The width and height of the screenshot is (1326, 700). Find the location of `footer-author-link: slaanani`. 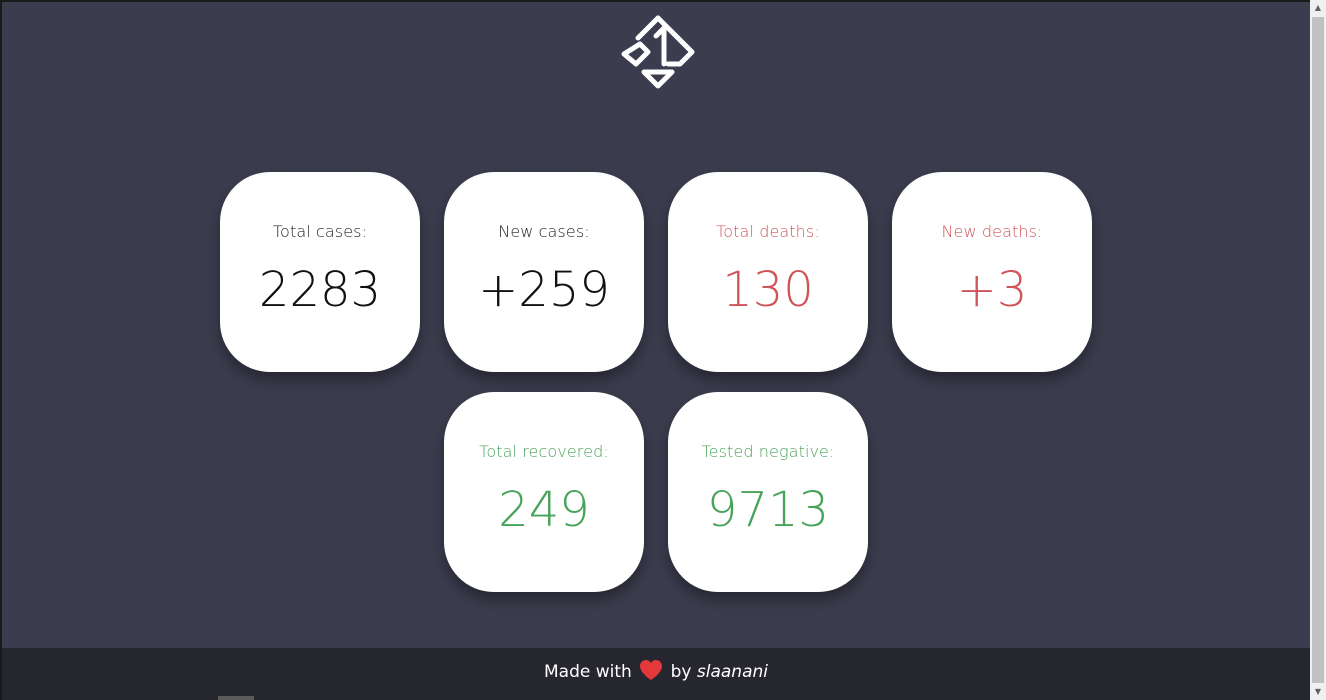

footer-author-link: slaanani is located at coordinates (732, 672).